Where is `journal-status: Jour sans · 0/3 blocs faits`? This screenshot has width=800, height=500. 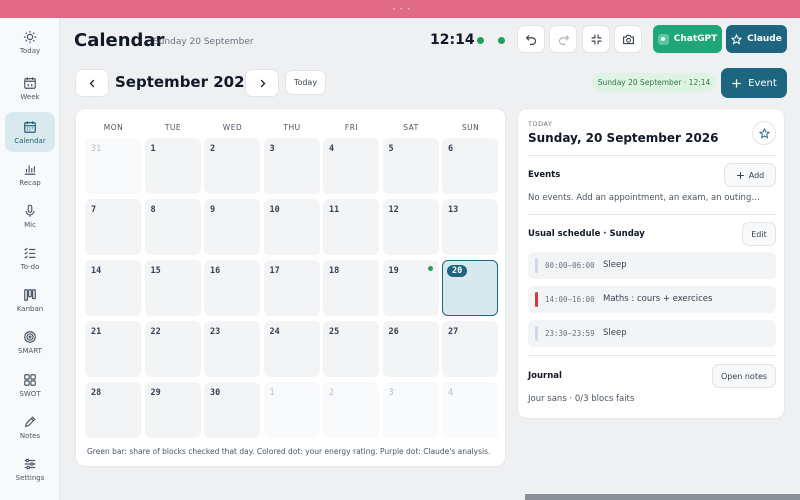 journal-status: Jour sans · 0/3 blocs faits is located at coordinates (581, 399).